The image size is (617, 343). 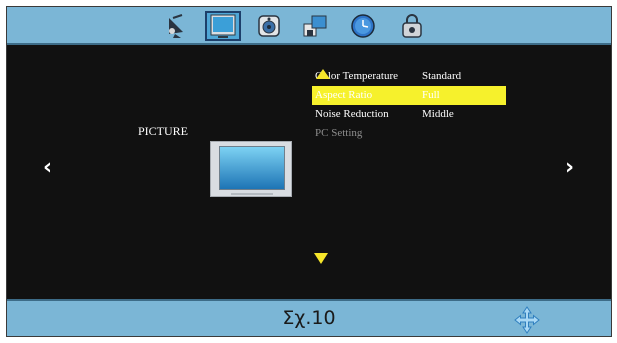 What do you see at coordinates (339, 133) in the screenshot?
I see `menu-item-label: PC Setting` at bounding box center [339, 133].